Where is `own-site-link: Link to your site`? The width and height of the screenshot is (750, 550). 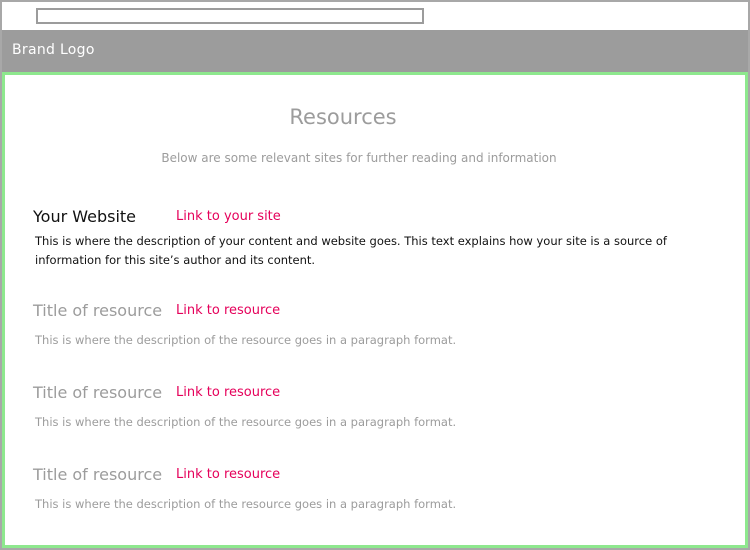 own-site-link: Link to your site is located at coordinates (228, 216).